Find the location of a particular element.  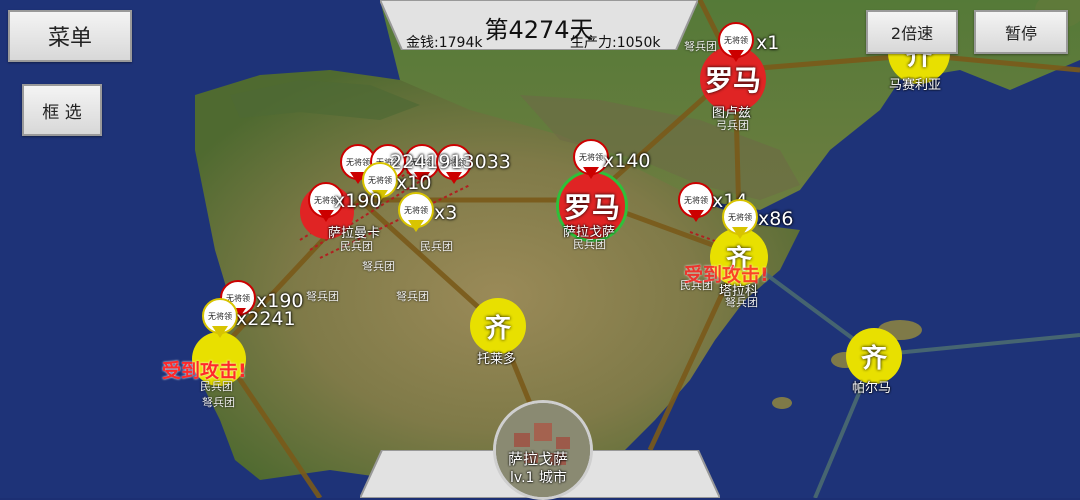

army-count-toulouse: x1 is located at coordinates (768, 43).